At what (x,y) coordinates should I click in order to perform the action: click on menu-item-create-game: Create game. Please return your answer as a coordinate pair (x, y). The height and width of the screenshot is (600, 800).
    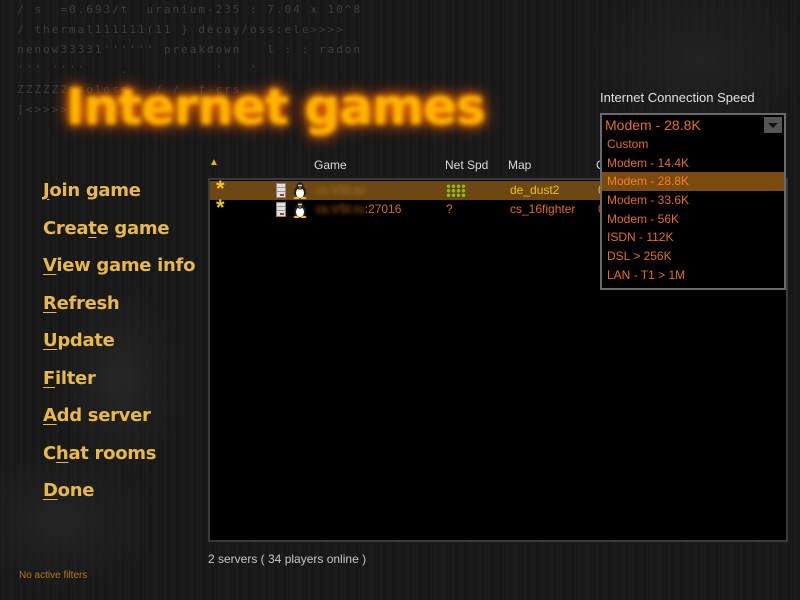
    Looking at the image, I should click on (119, 235).